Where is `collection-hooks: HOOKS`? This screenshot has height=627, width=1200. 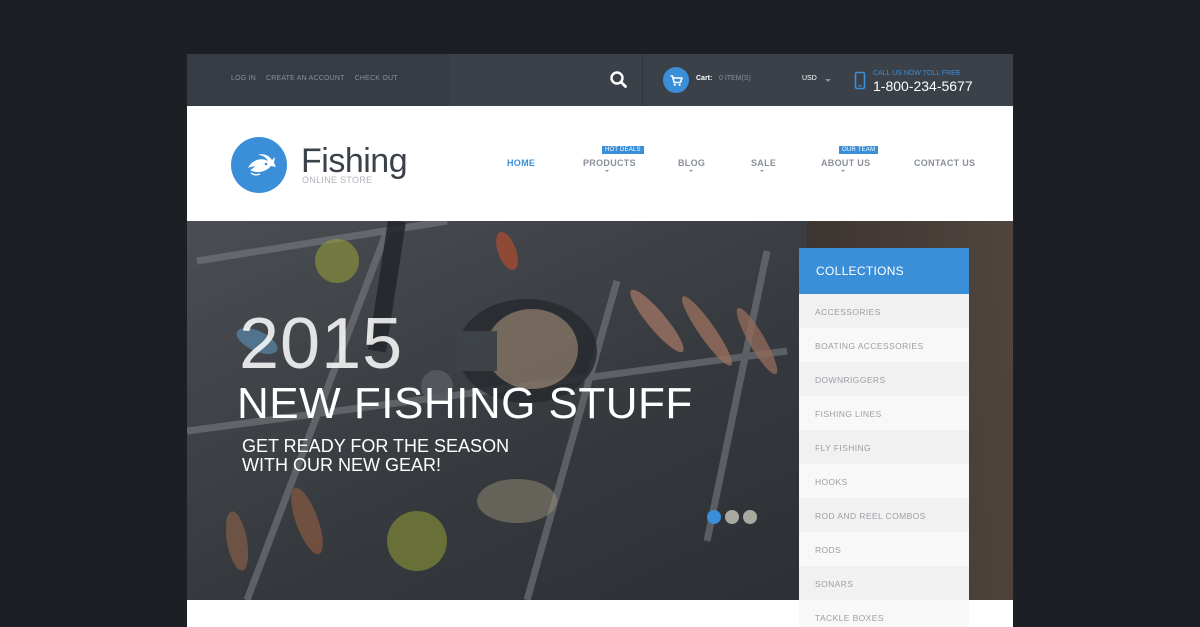
collection-hooks: HOOKS is located at coordinates (884, 481).